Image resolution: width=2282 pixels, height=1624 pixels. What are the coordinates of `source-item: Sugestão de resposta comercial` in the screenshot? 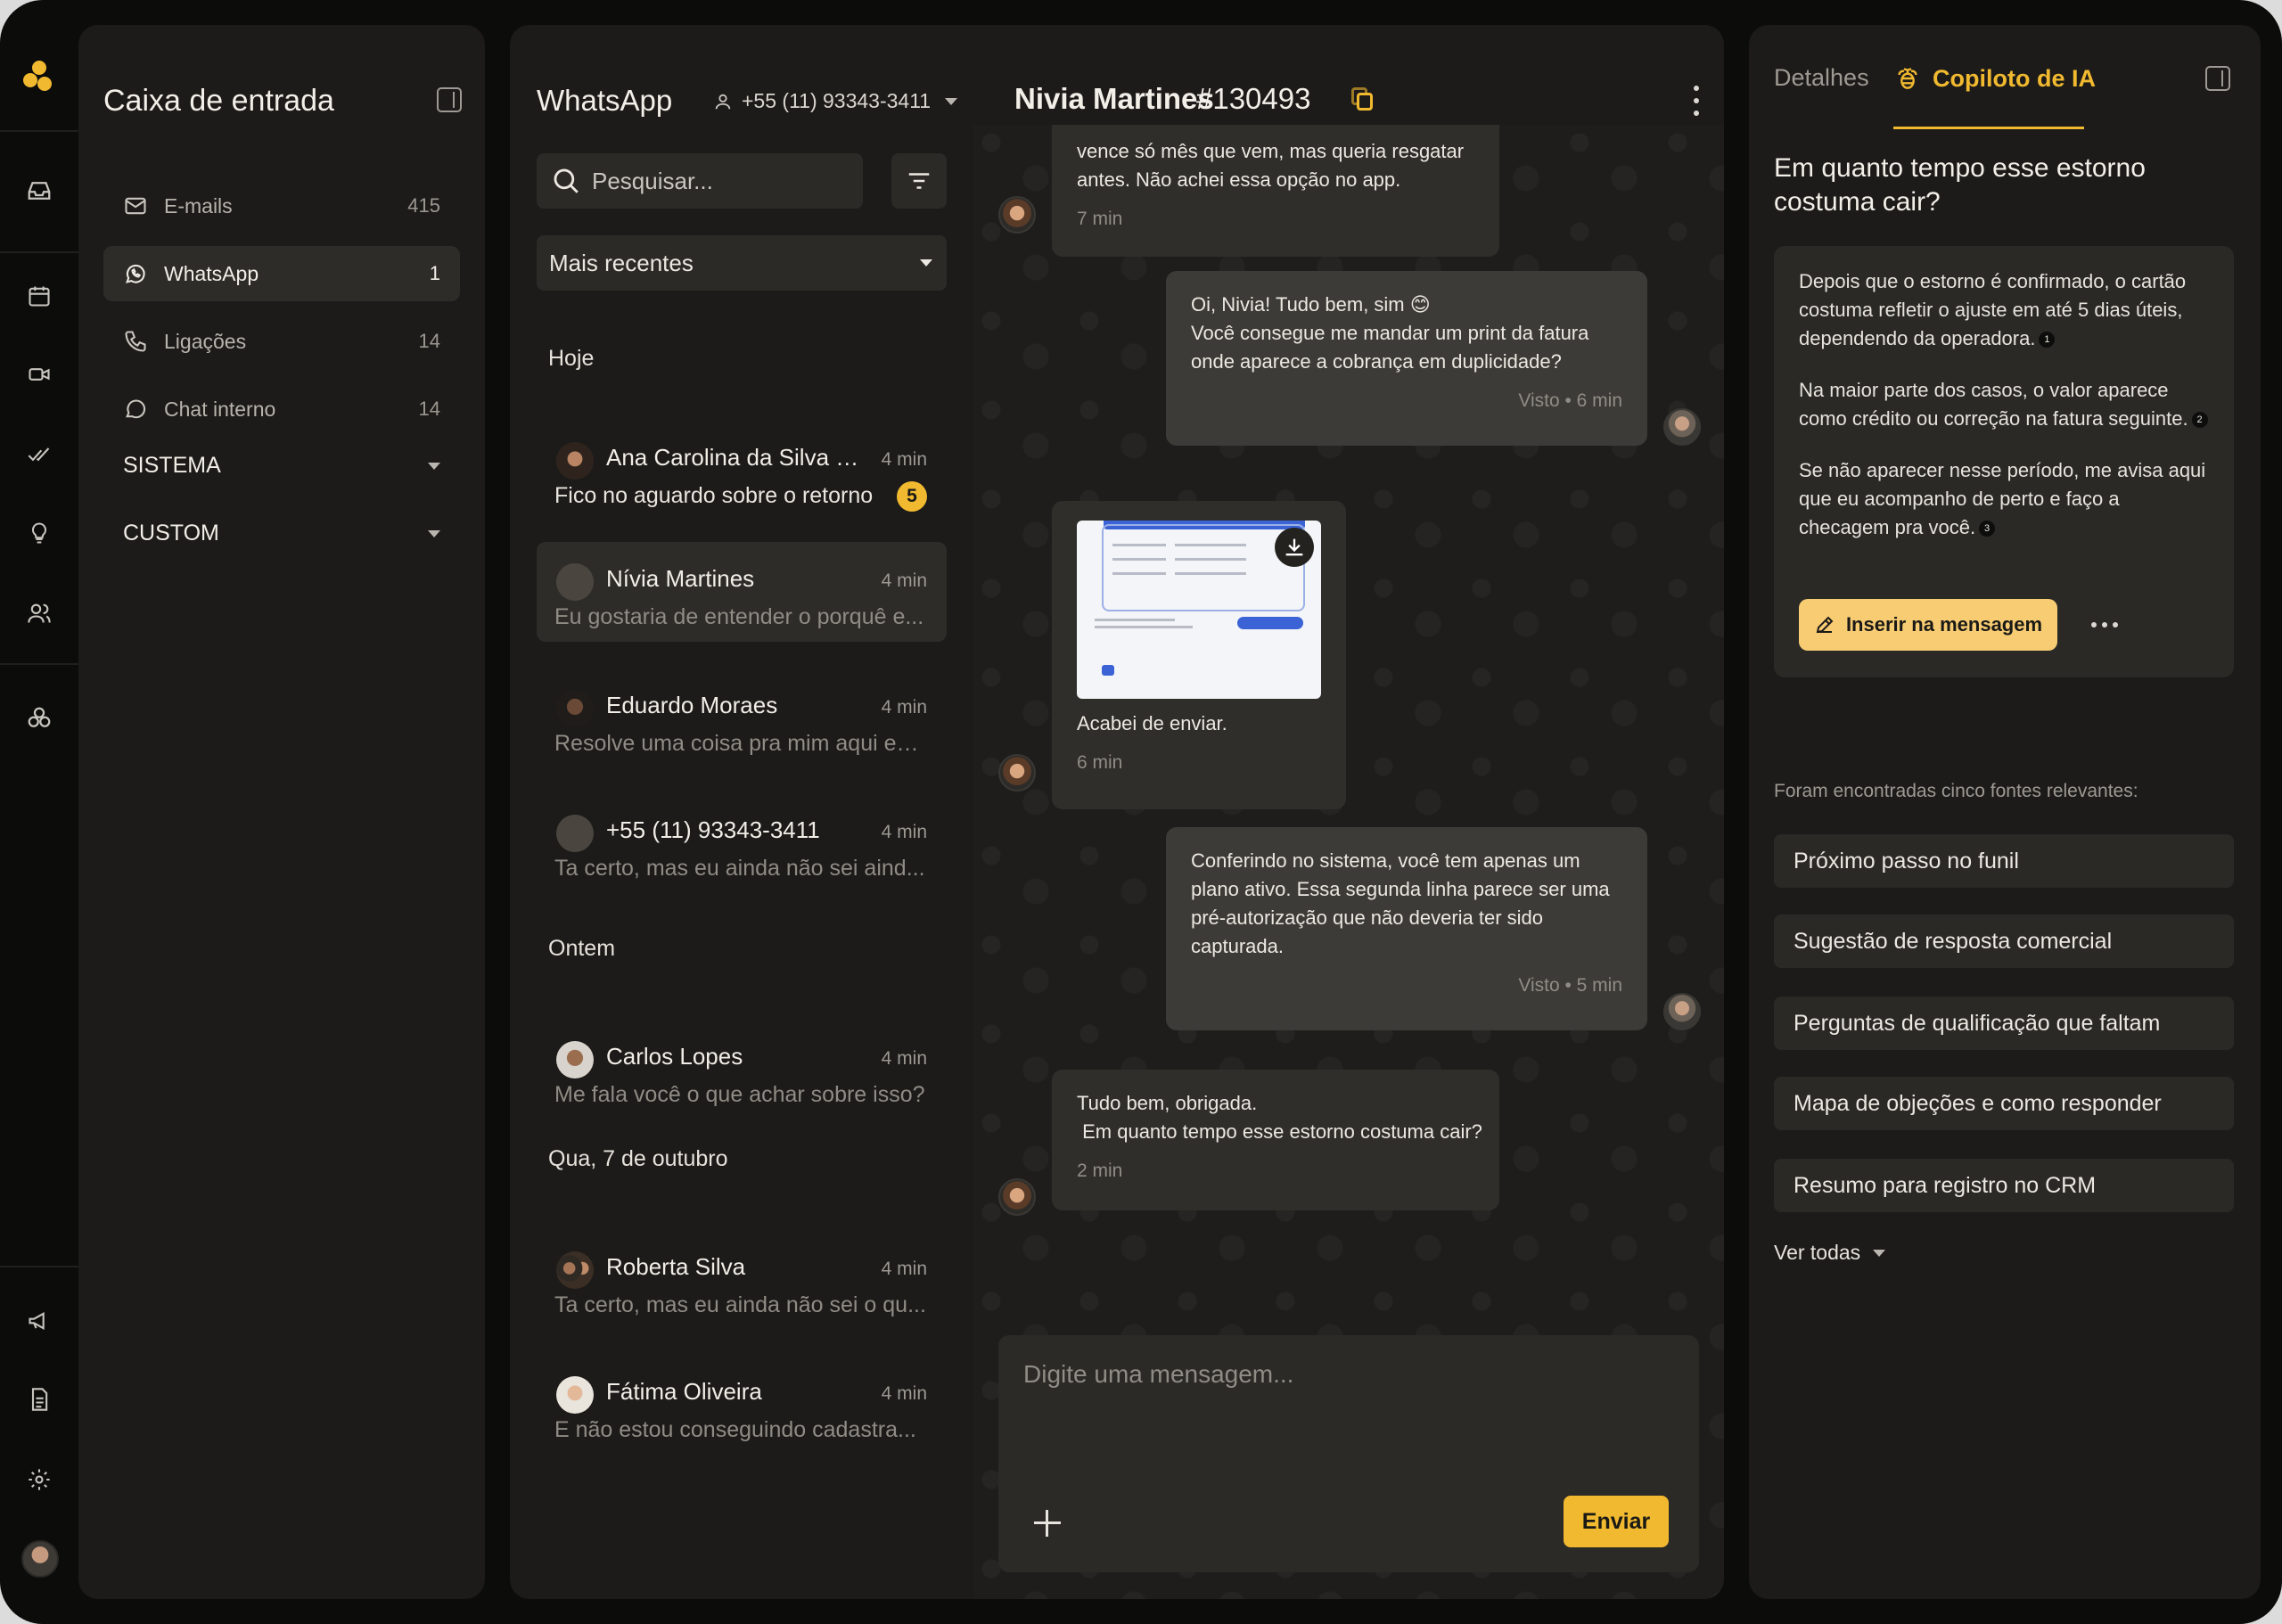 It's located at (2004, 941).